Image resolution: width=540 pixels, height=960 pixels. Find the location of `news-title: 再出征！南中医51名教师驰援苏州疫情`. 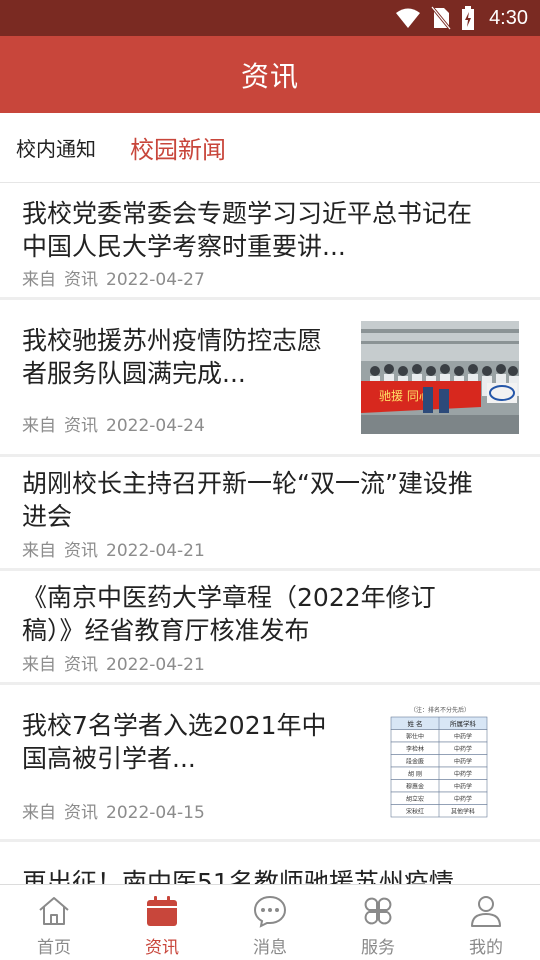

news-title: 再出征！南中医51名教师驰援苏州疫情 is located at coordinates (238, 875).